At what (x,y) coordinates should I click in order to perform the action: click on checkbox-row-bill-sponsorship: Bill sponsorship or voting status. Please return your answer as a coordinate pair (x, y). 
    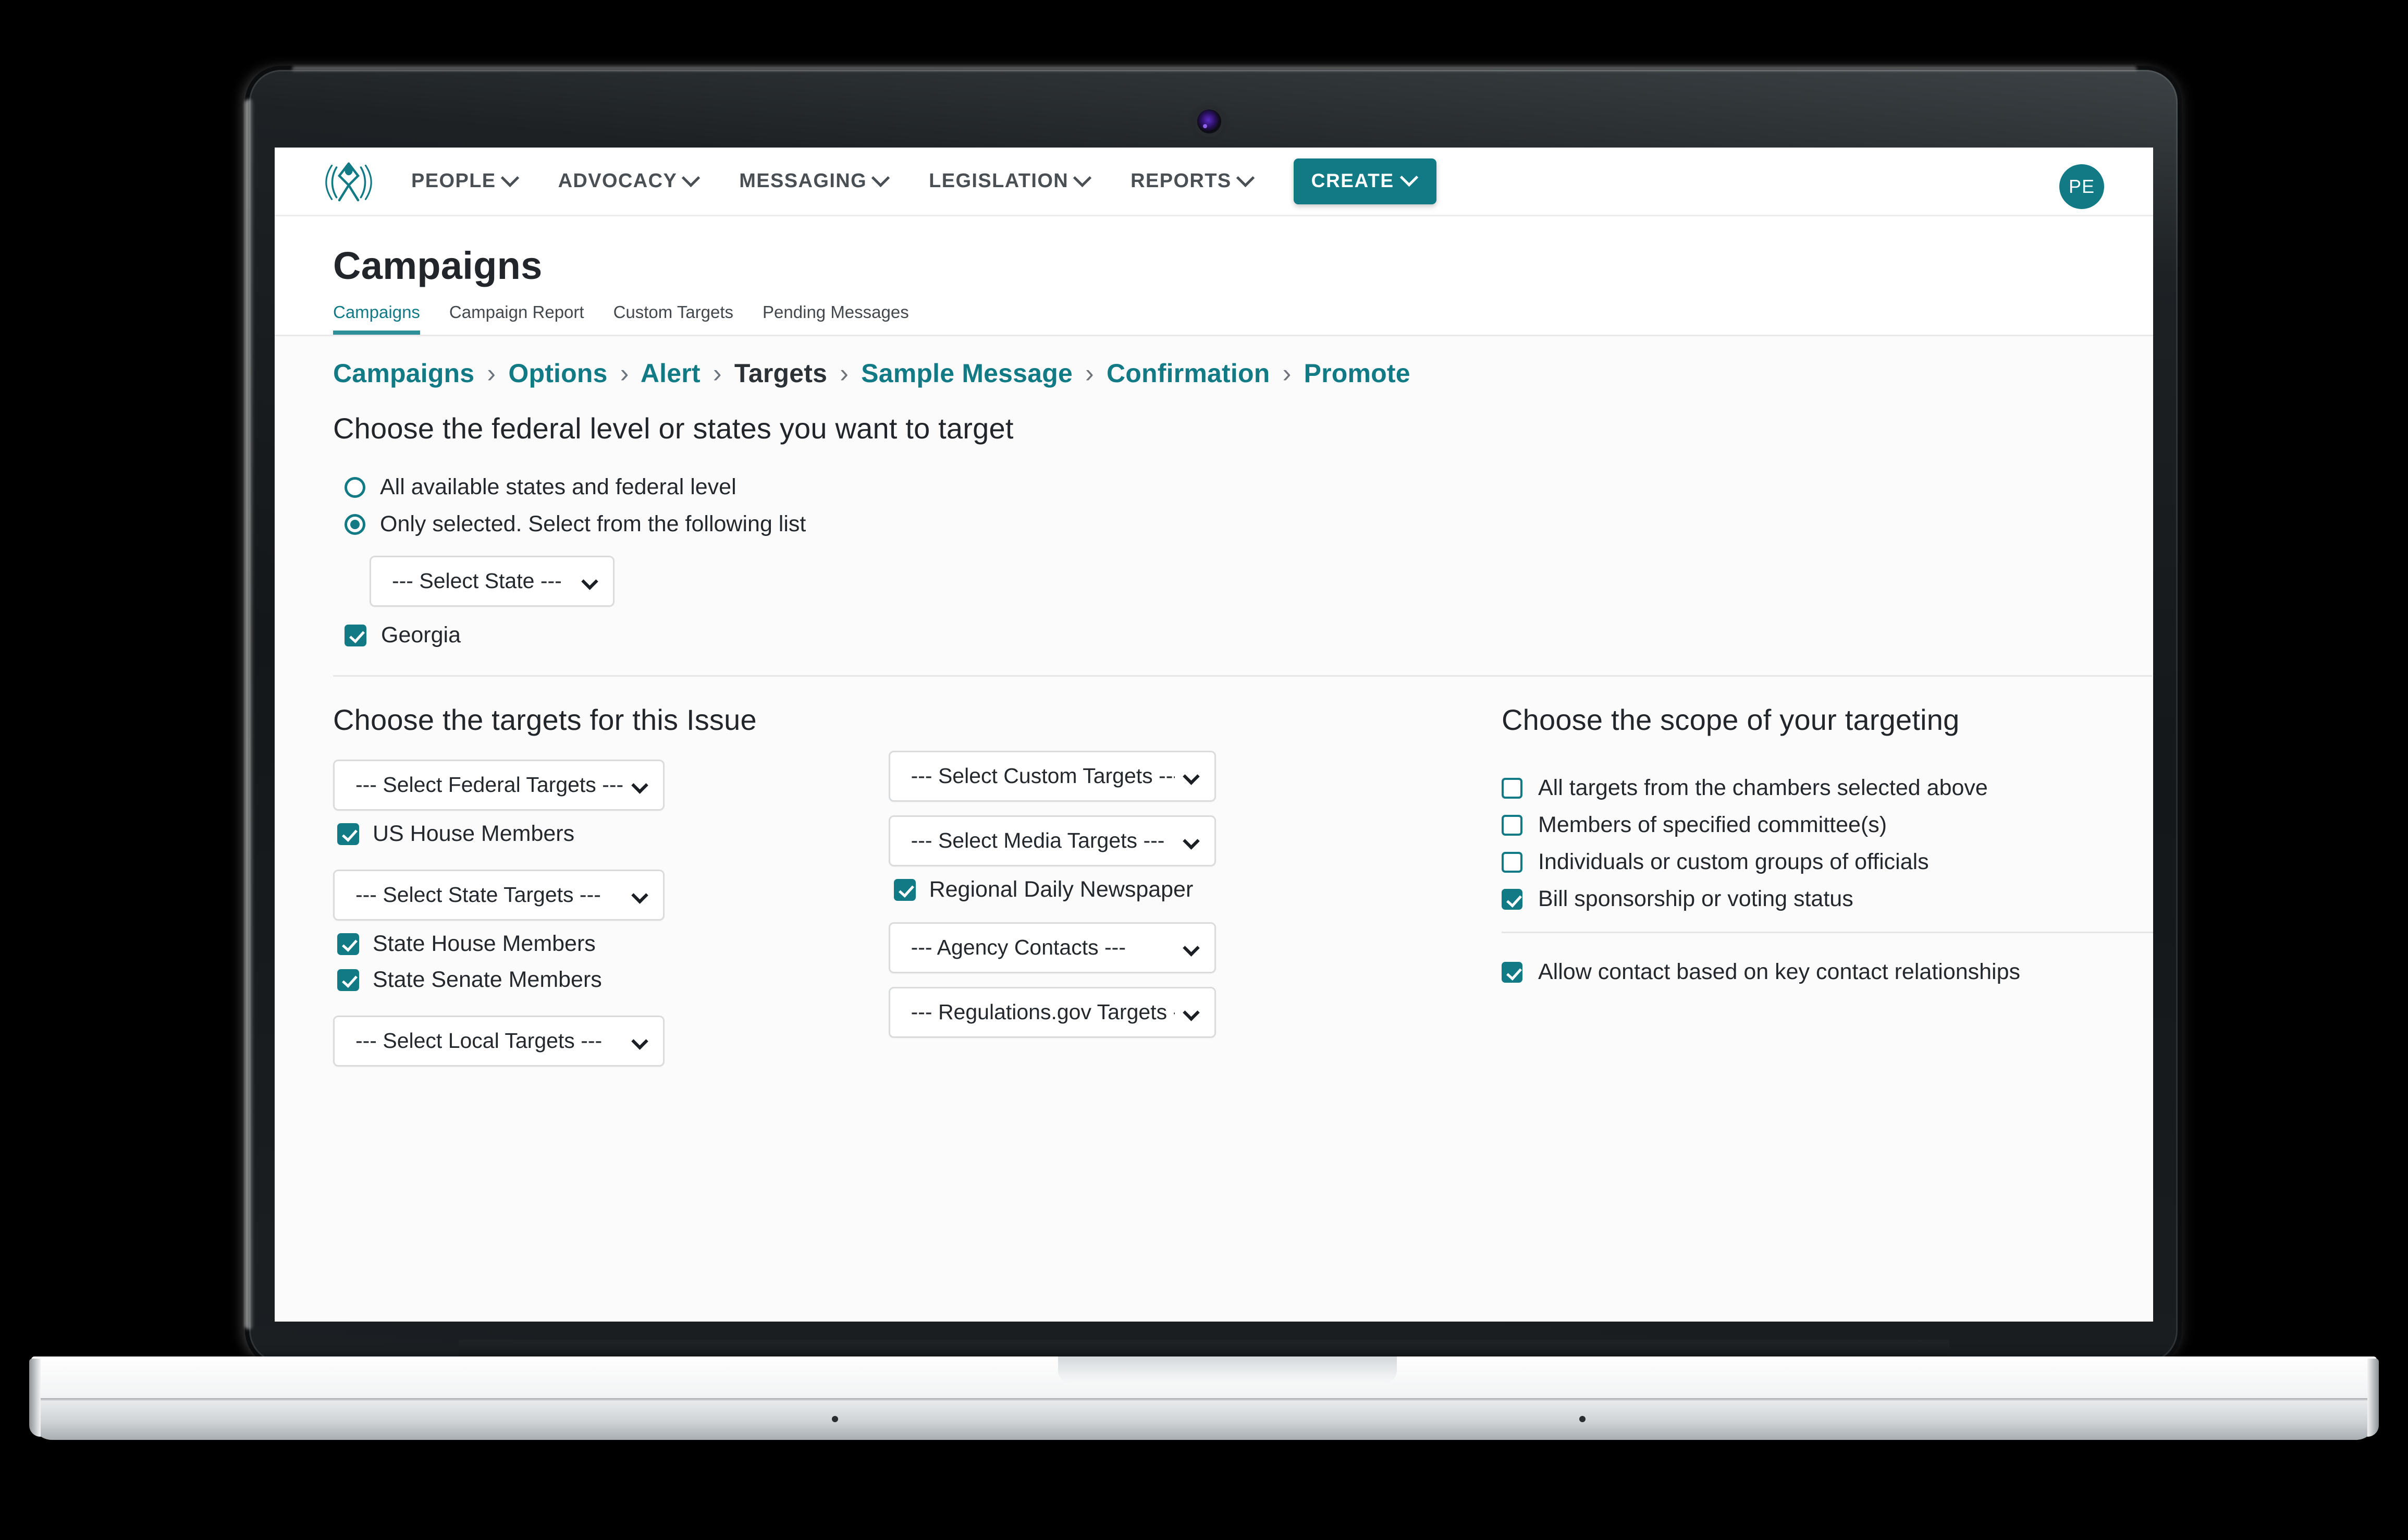
    Looking at the image, I should click on (1827, 899).